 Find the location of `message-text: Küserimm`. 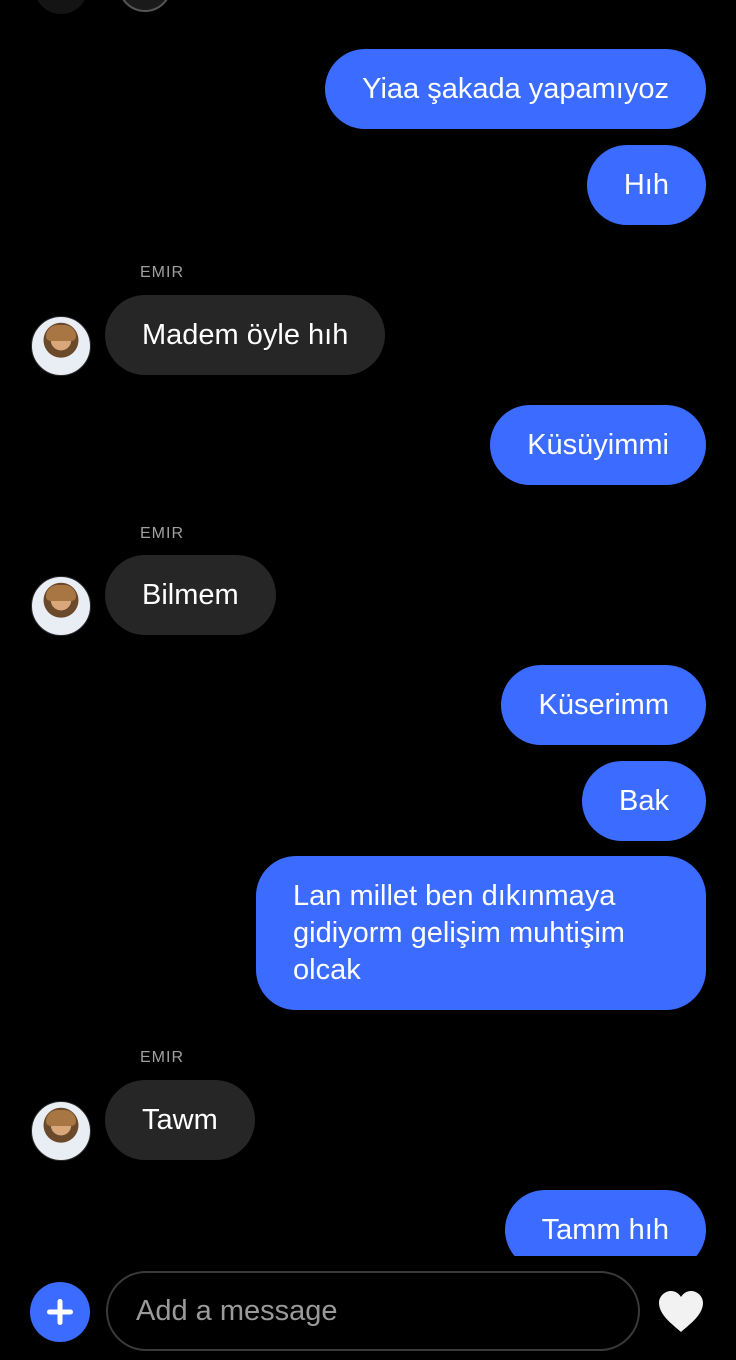

message-text: Küserimm is located at coordinates (603, 704).